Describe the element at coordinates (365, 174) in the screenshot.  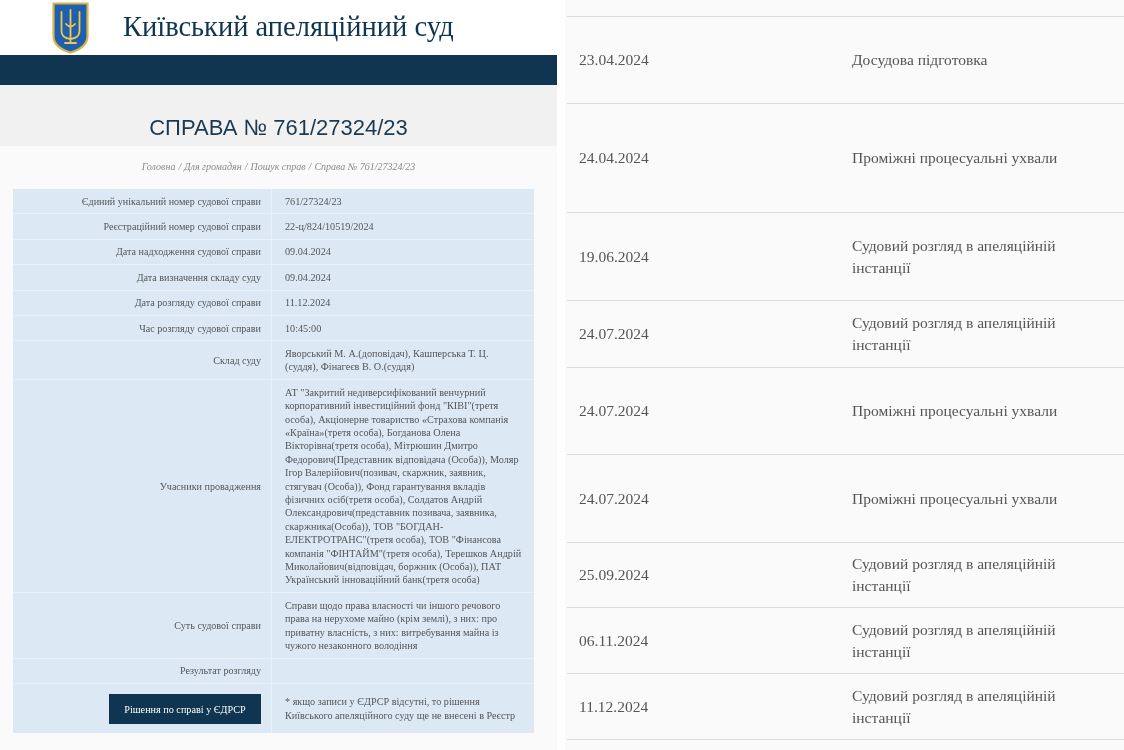
I see `breadcrumb-link: Справа № 761/27324/23` at that location.